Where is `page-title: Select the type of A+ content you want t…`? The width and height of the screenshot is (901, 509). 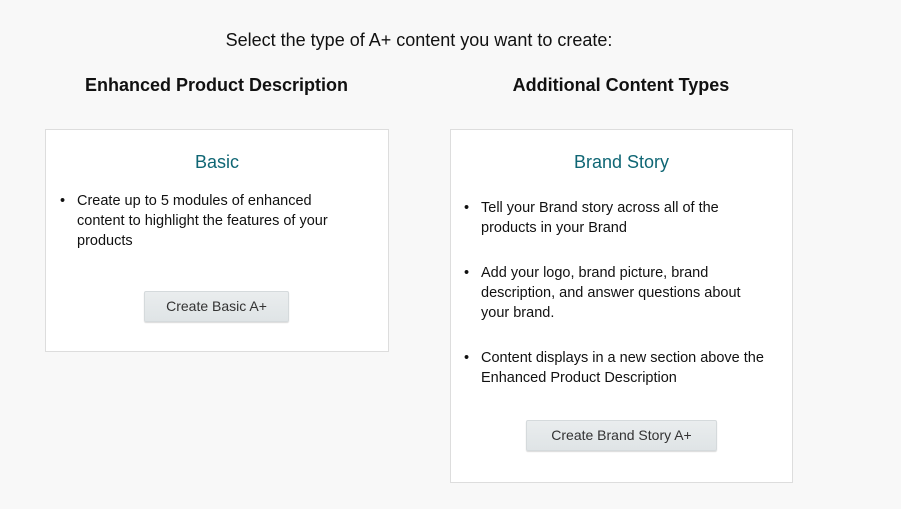 page-title: Select the type of A+ content you want t… is located at coordinates (419, 40).